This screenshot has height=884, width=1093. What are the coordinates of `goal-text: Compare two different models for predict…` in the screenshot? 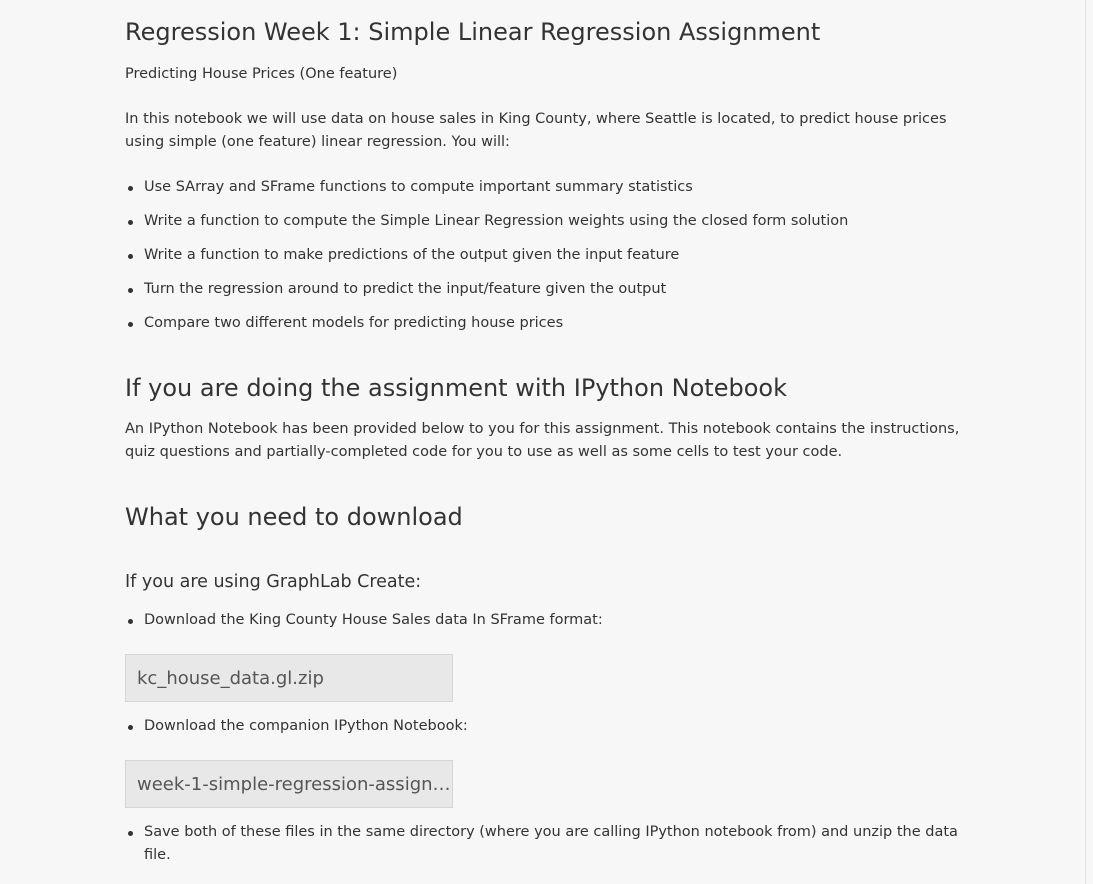 It's located at (354, 323).